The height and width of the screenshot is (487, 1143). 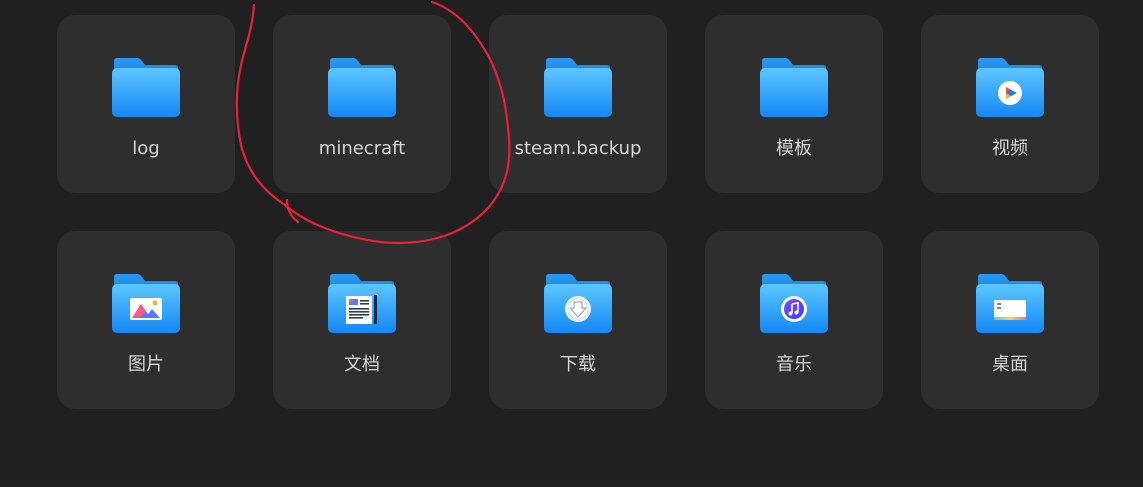 What do you see at coordinates (578, 303) in the screenshot?
I see `downloads-folder-icon` at bounding box center [578, 303].